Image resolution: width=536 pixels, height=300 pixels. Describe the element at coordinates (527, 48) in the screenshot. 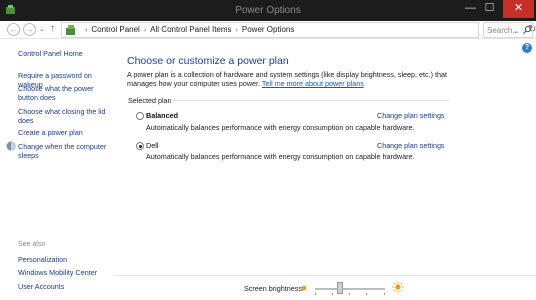

I see `help-icon: ?` at that location.